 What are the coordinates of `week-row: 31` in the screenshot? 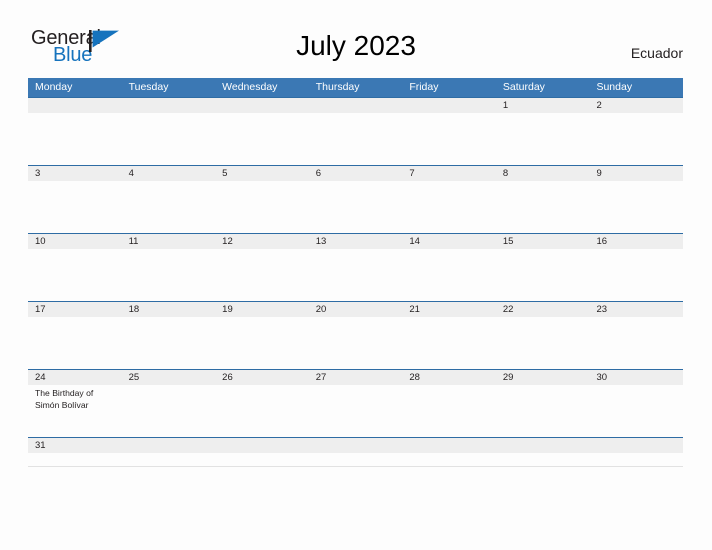 It's located at (356, 451).